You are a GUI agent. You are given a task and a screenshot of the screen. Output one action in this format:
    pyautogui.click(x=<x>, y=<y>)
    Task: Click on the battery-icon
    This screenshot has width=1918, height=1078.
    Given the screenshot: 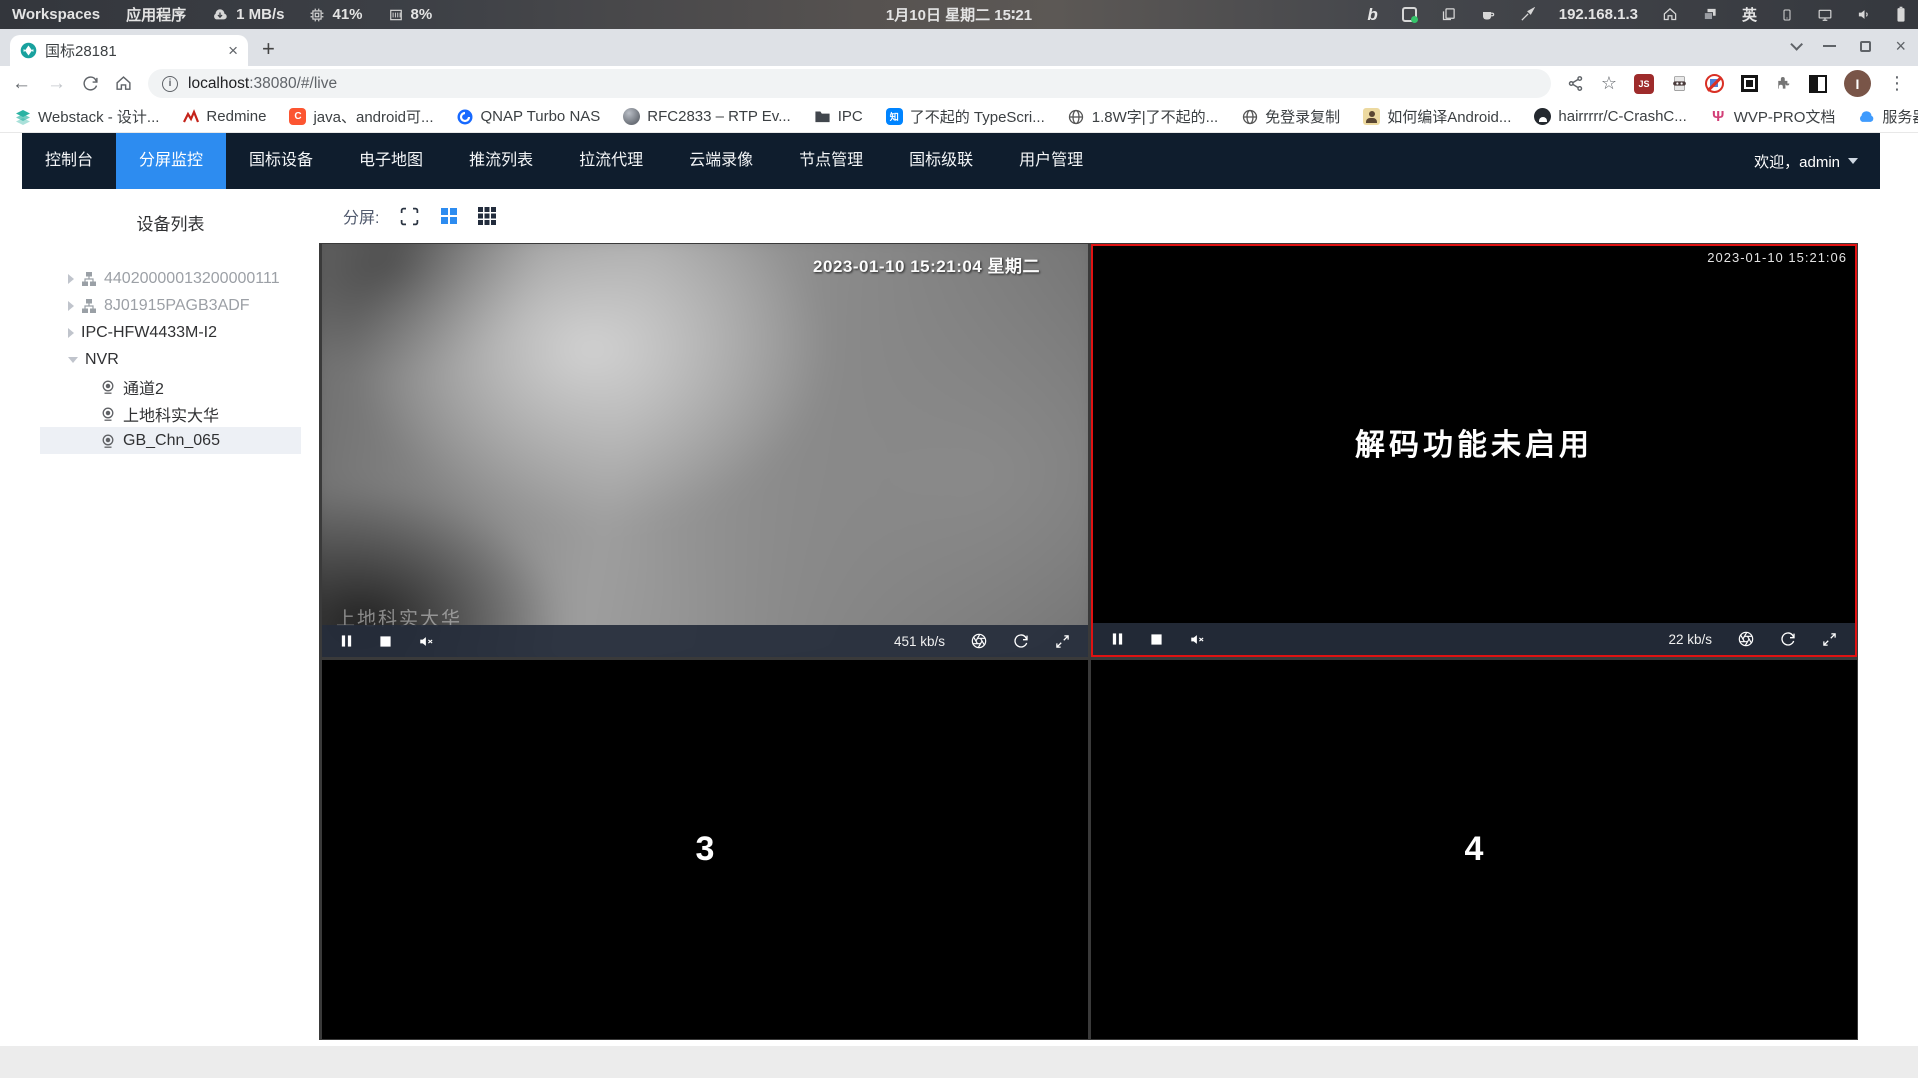 What is the action you would take?
    pyautogui.click(x=1901, y=14)
    